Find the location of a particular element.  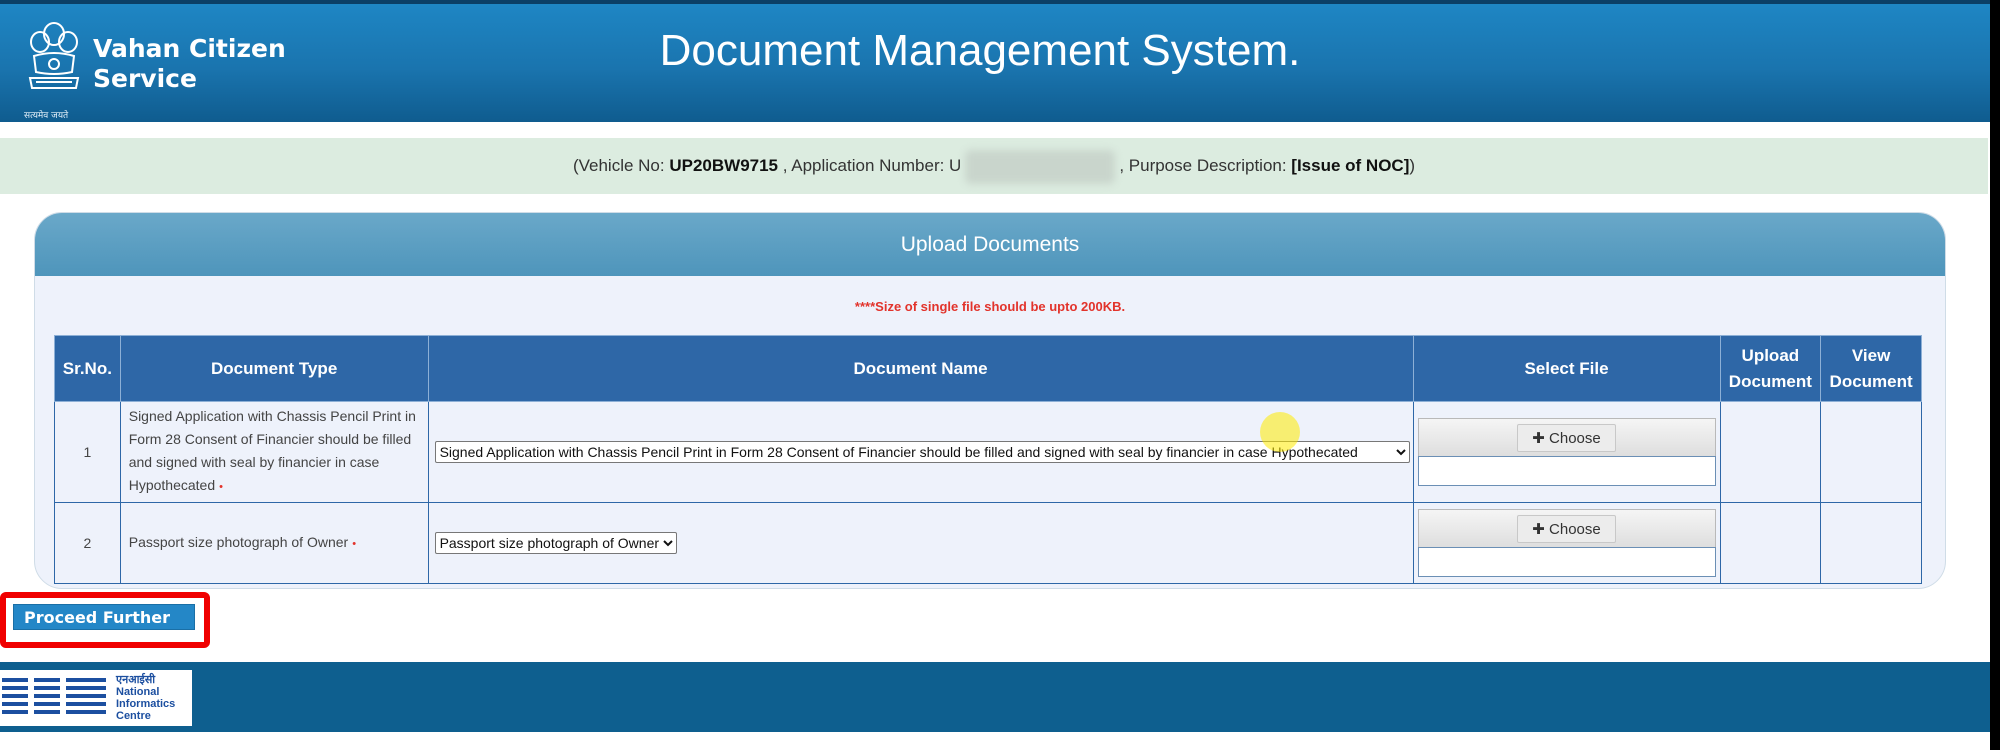

proceed-highlight-box: Proceed Further is located at coordinates (105, 620).